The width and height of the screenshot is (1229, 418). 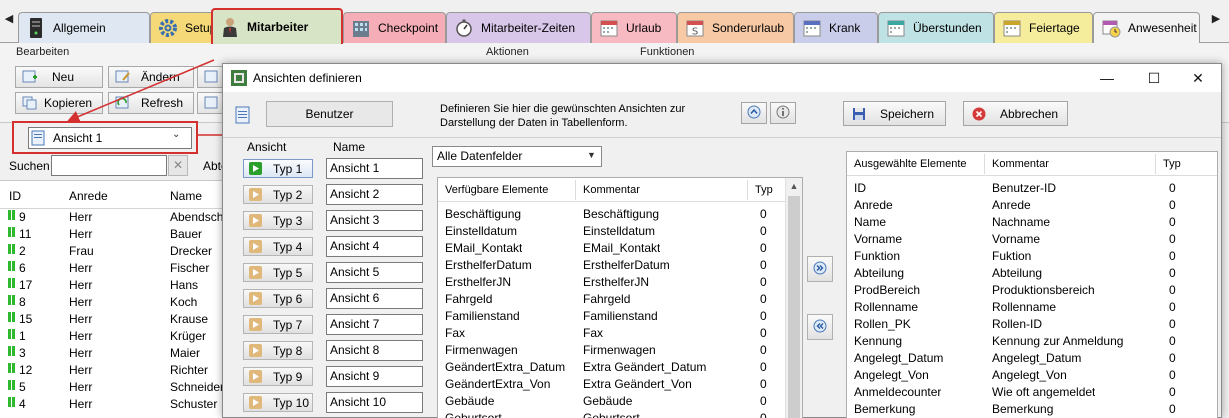 What do you see at coordinates (1032, 188) in the screenshot?
I see `list-item: ID Benutzer-ID 0` at bounding box center [1032, 188].